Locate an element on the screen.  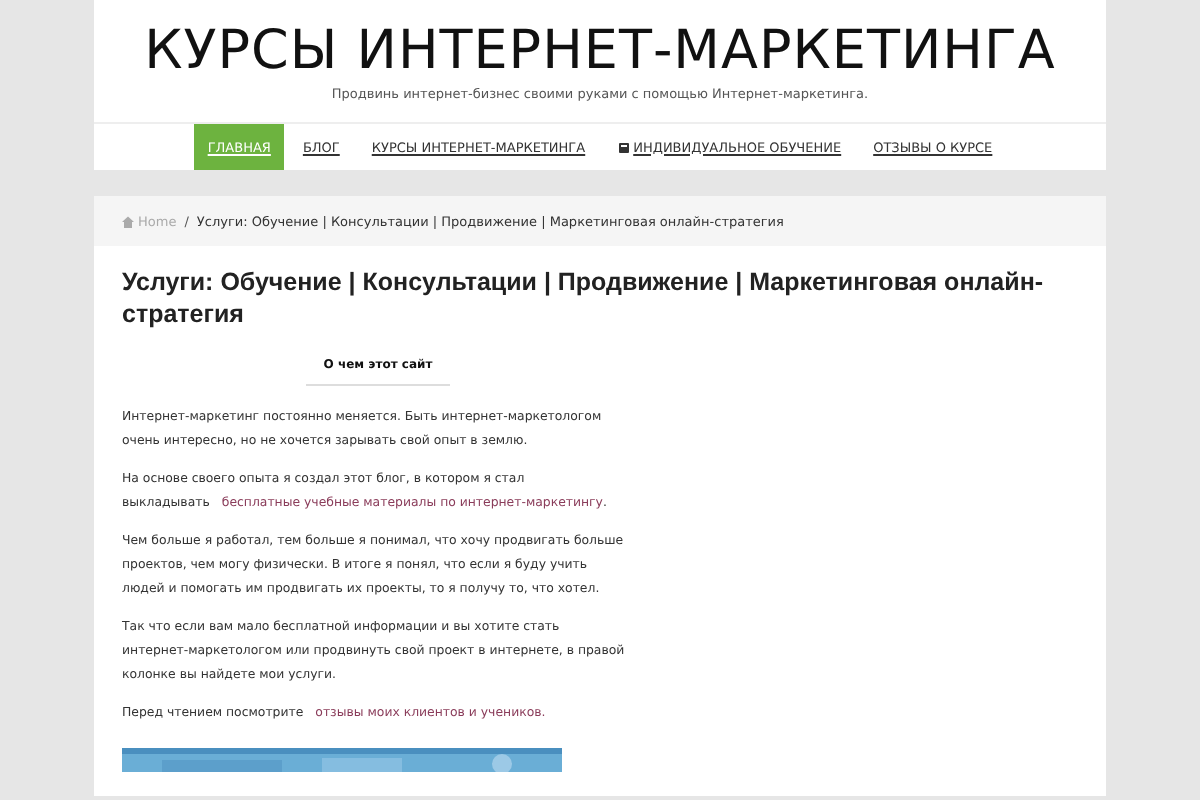
site-title: КУРСЫ ИНТЕРНЕТ-МАРКЕТИНГА is located at coordinates (600, 51).